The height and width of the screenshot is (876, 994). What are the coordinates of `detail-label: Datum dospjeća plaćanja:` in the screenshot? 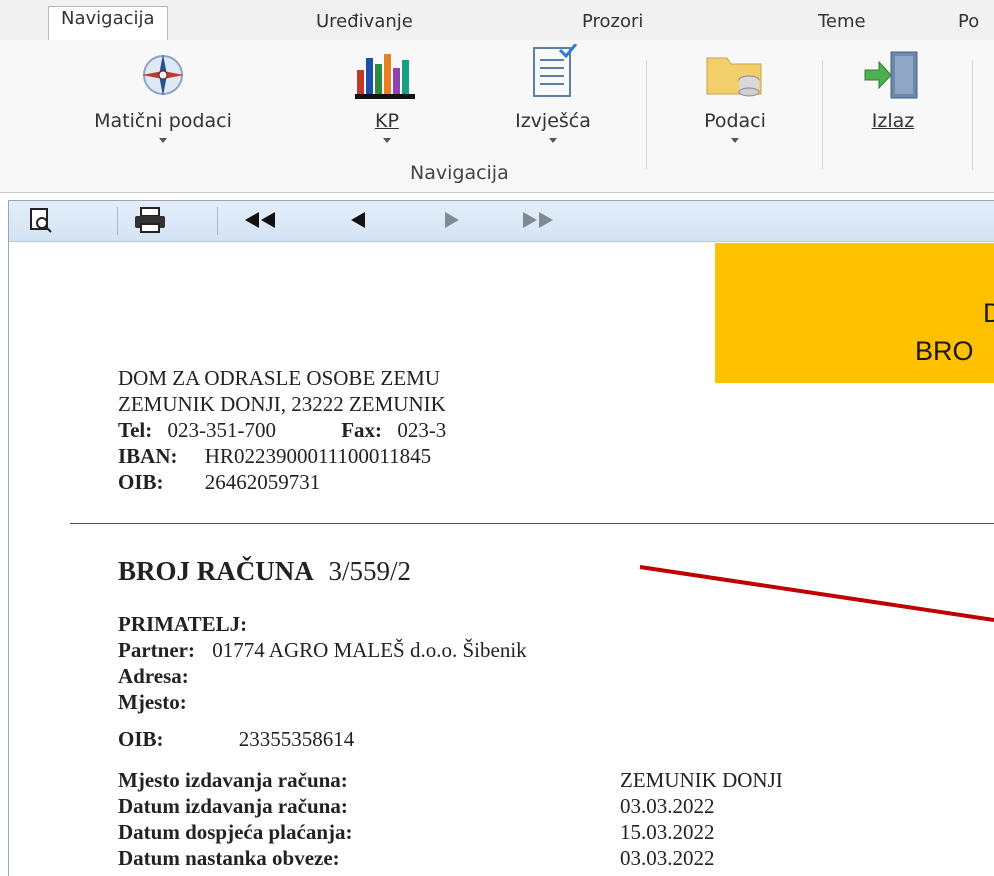 It's located at (235, 832).